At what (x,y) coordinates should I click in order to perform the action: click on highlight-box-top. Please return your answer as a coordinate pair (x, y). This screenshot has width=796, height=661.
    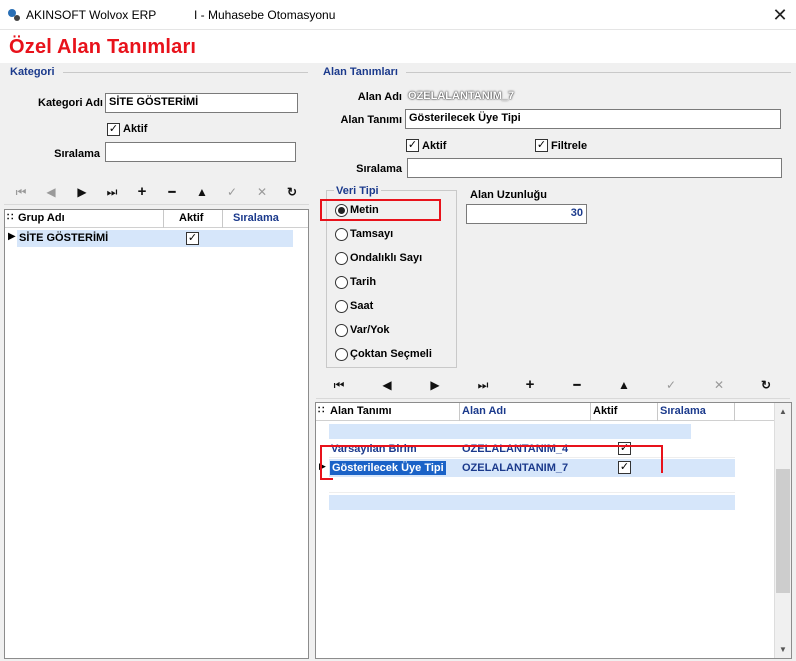
    Looking at the image, I should click on (491, 446).